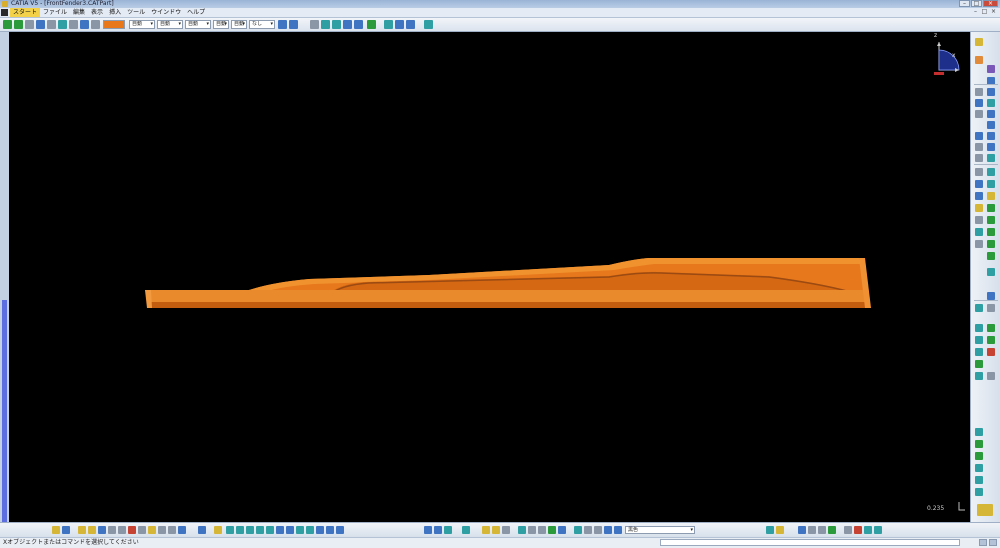  I want to click on normal-view-icon, so click(347, 24).